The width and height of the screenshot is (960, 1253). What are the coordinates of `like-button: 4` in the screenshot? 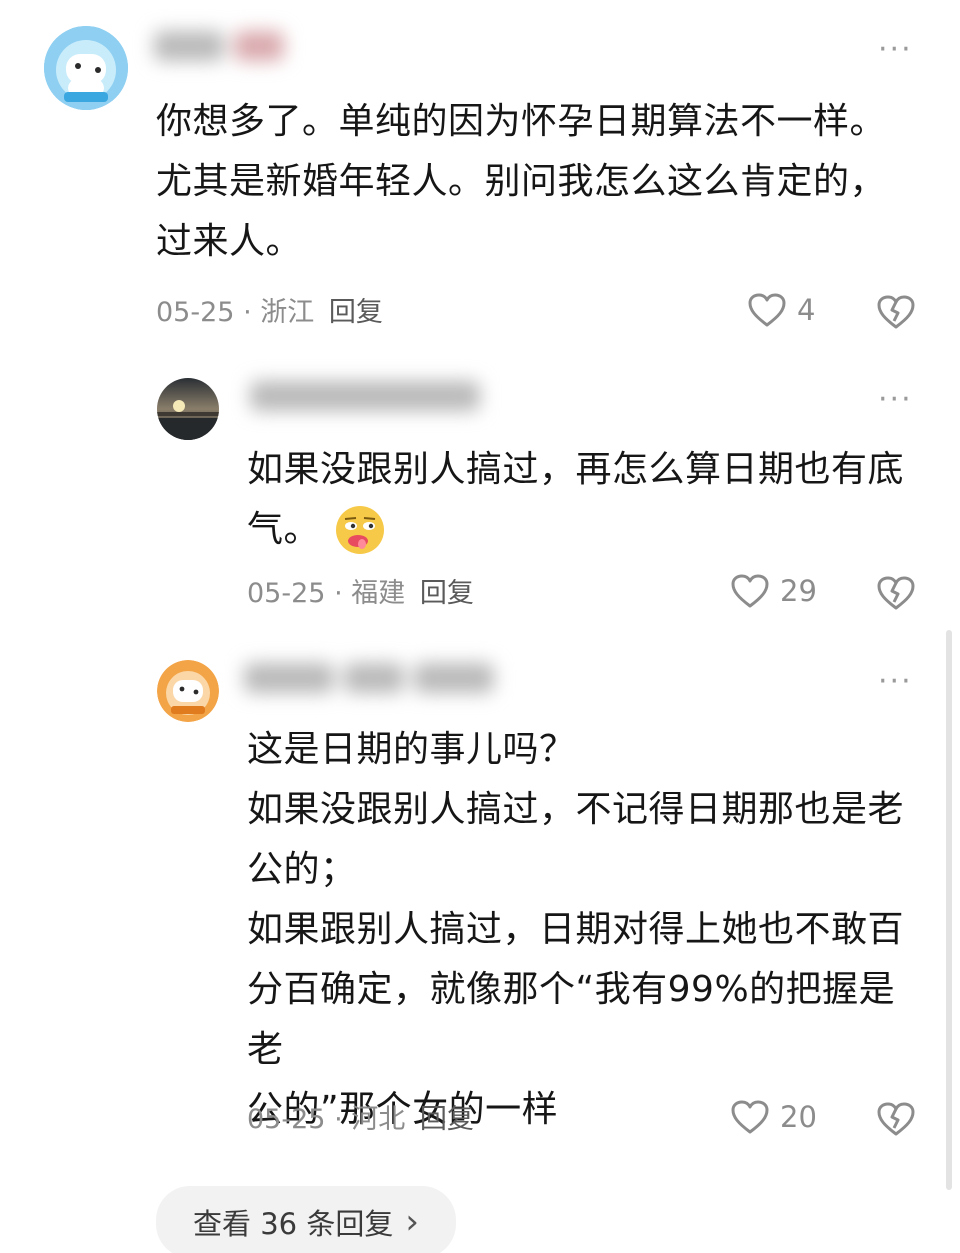 It's located at (781, 310).